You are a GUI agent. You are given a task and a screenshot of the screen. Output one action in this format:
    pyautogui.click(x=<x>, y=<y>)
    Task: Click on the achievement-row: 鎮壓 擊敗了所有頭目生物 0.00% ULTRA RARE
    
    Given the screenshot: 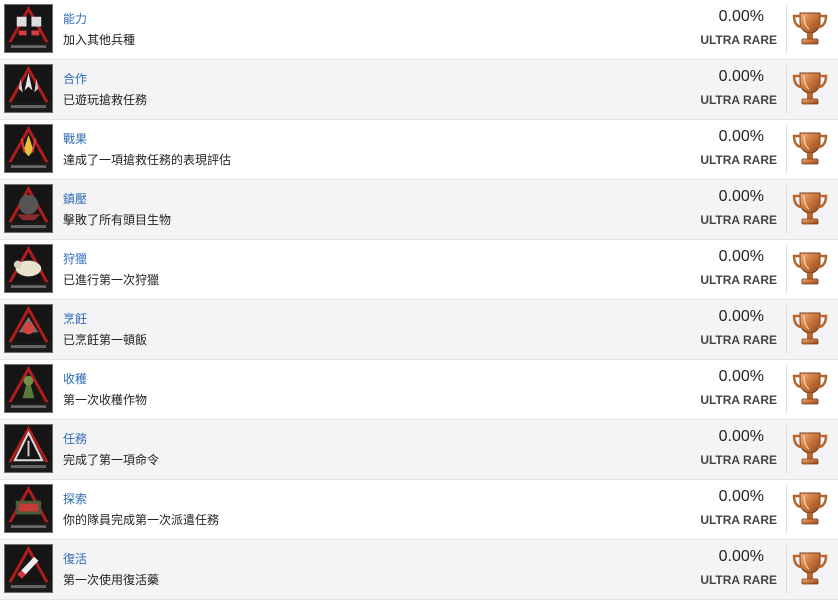 What is the action you would take?
    pyautogui.click(x=419, y=210)
    